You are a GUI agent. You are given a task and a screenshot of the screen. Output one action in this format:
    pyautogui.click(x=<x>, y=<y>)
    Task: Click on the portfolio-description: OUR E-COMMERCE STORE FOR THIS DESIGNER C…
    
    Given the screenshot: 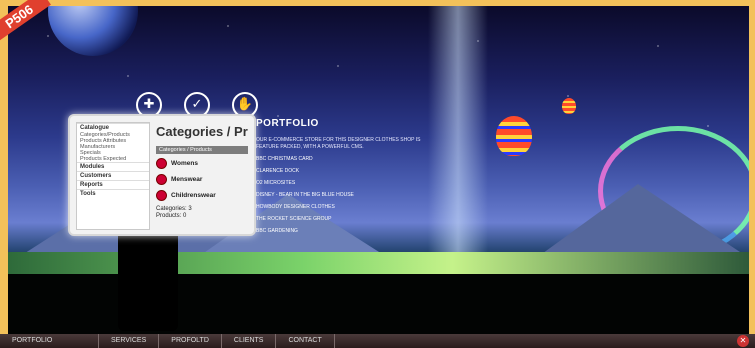 What is the action you would take?
    pyautogui.click(x=338, y=143)
    